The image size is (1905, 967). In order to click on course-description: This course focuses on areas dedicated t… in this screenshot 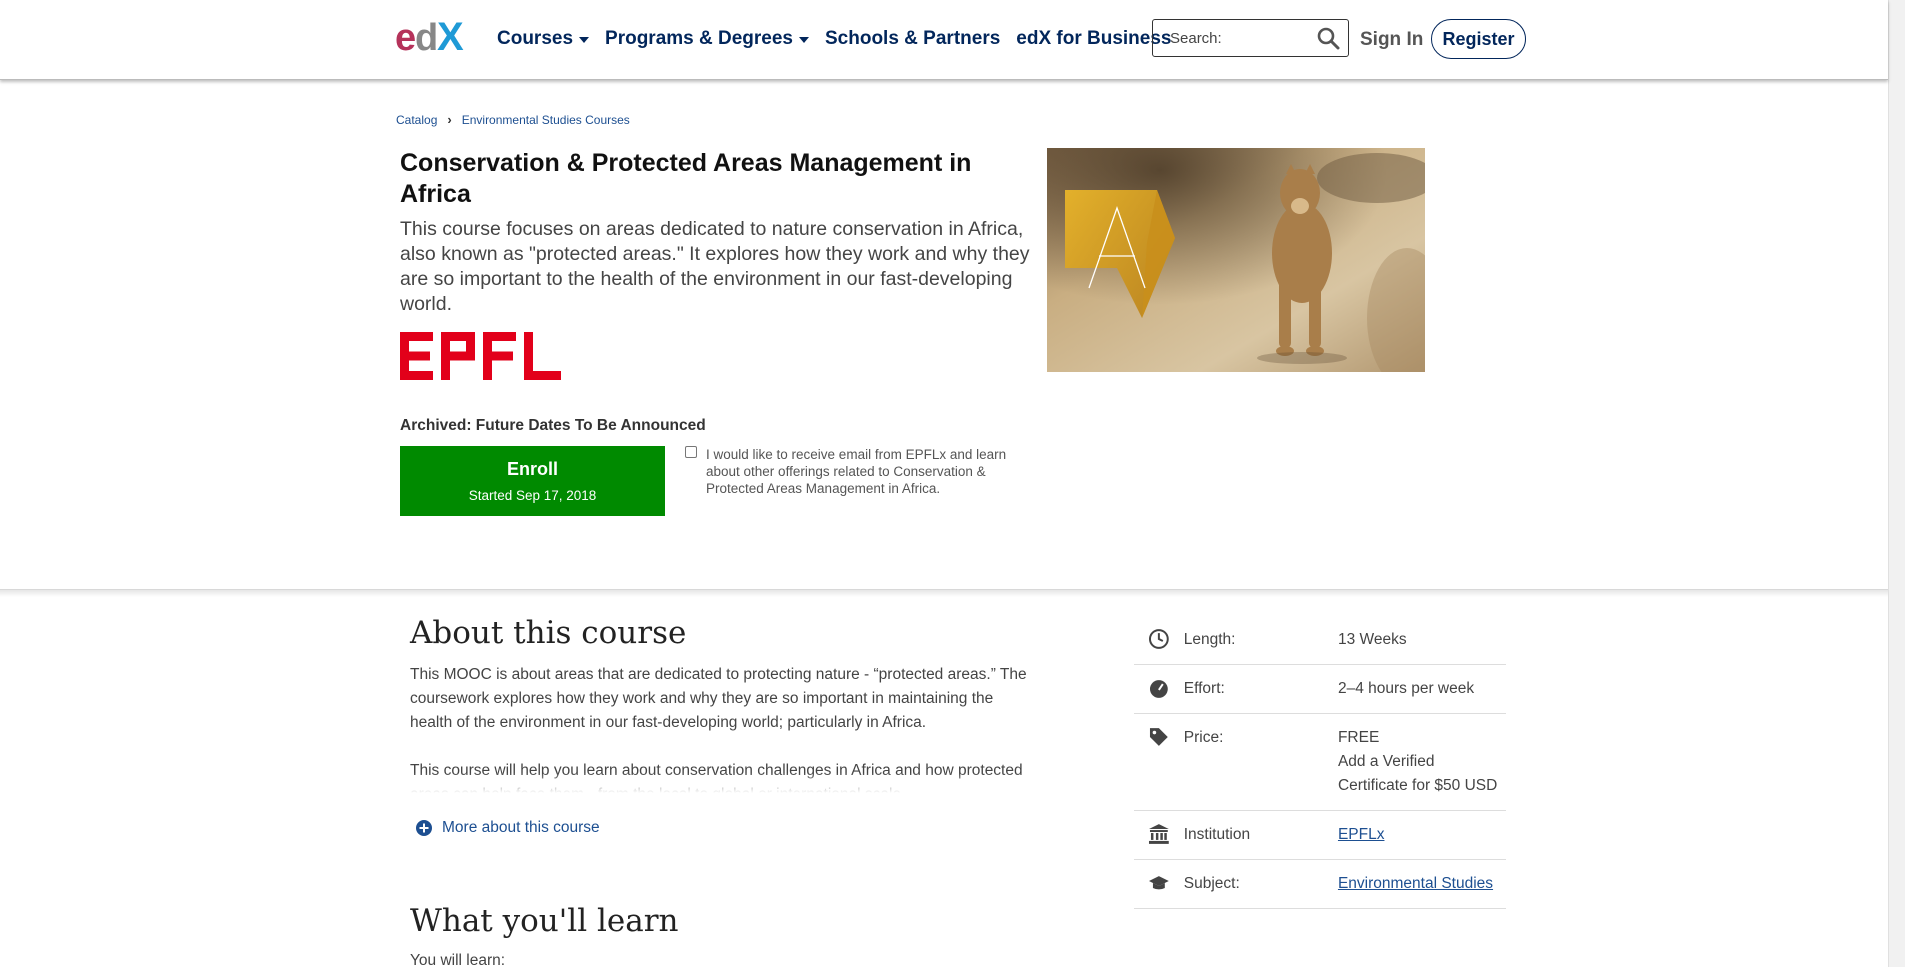, I will do `click(715, 266)`.